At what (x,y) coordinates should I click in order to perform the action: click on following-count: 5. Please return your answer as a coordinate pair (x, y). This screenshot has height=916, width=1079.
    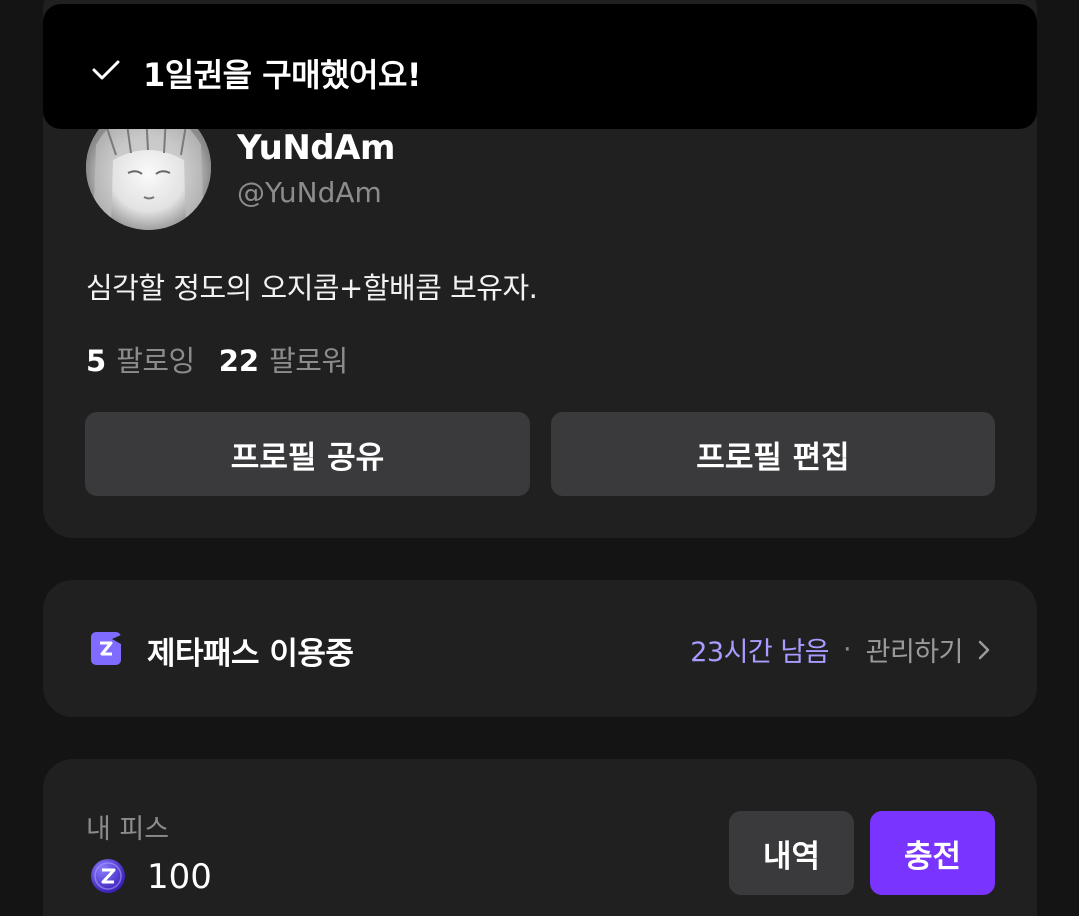
    Looking at the image, I should click on (96, 361).